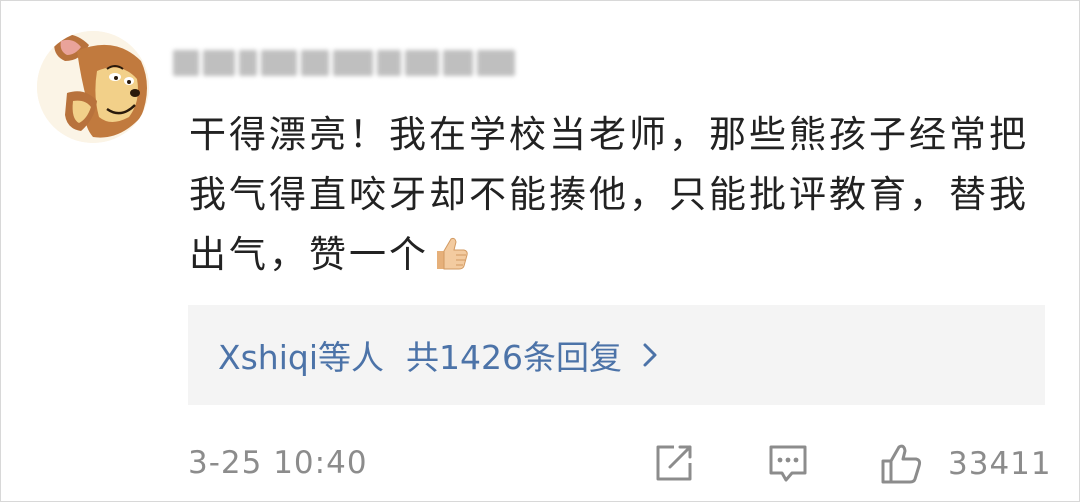 Image resolution: width=1080 pixels, height=502 pixels. I want to click on avatar-cartoon-mouse-image, so click(93, 87).